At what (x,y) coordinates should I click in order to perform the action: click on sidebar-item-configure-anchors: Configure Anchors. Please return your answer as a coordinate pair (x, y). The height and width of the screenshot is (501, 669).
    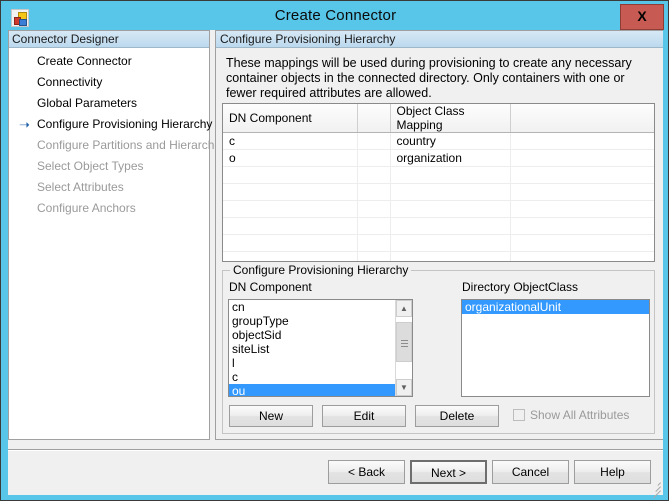
    Looking at the image, I should click on (109, 208).